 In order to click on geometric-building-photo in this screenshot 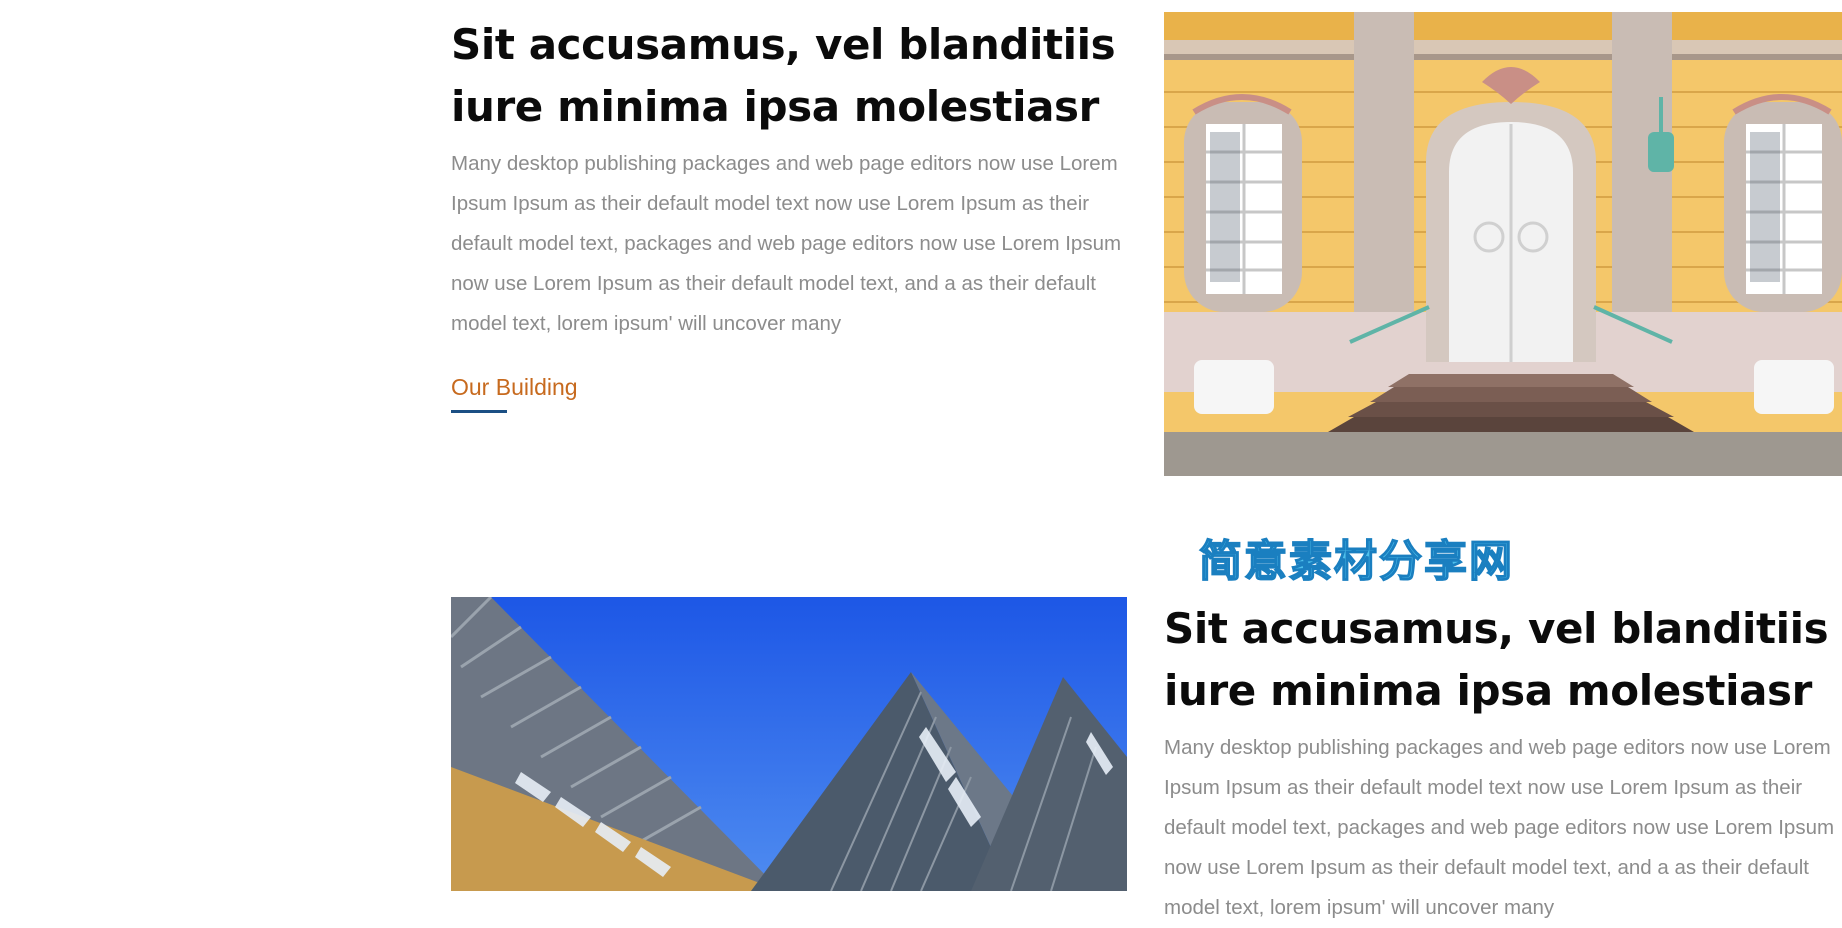, I will do `click(789, 744)`.